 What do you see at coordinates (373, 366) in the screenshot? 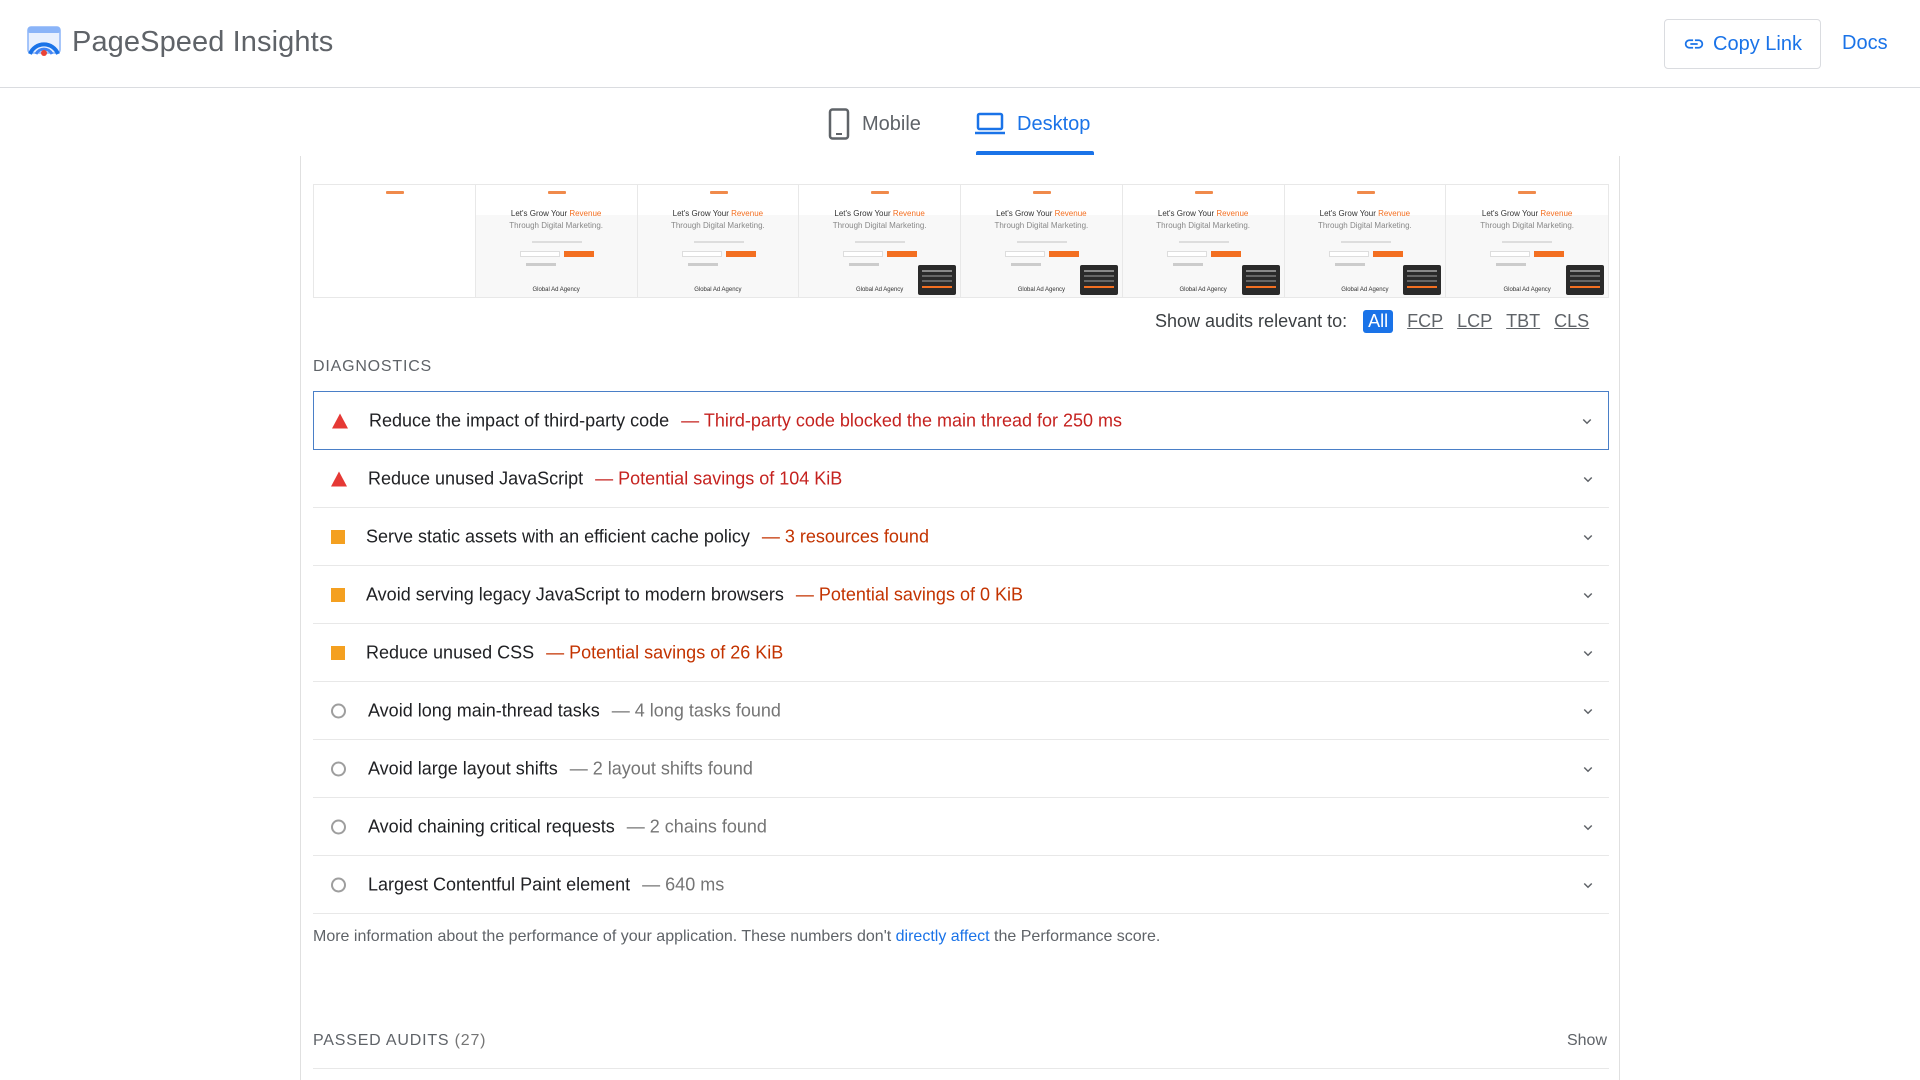
I see `diagnostics-heading: DIAGNOSTICS` at bounding box center [373, 366].